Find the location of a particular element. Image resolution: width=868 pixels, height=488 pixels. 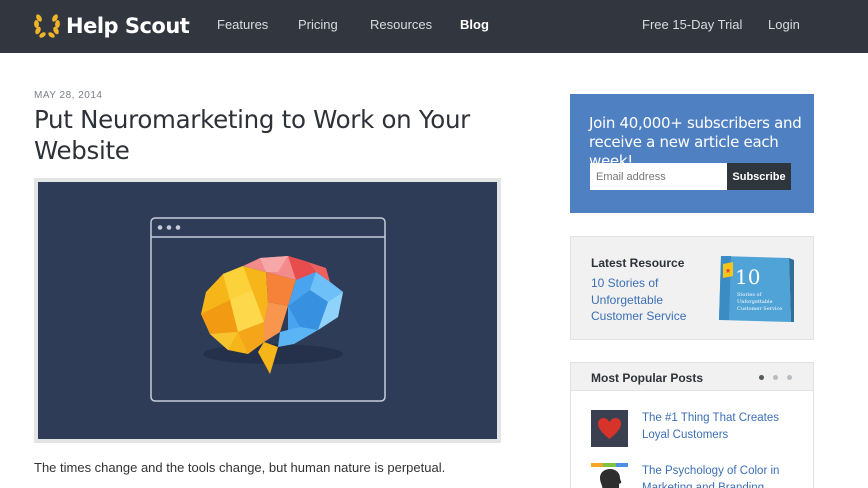

nav-features-link: Features is located at coordinates (242, 24).